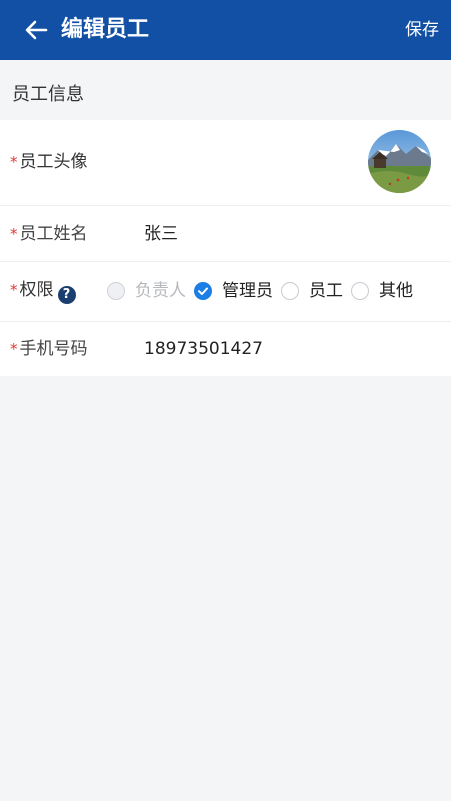  Describe the element at coordinates (116, 291) in the screenshot. I see `radio-disabled-icon` at that location.